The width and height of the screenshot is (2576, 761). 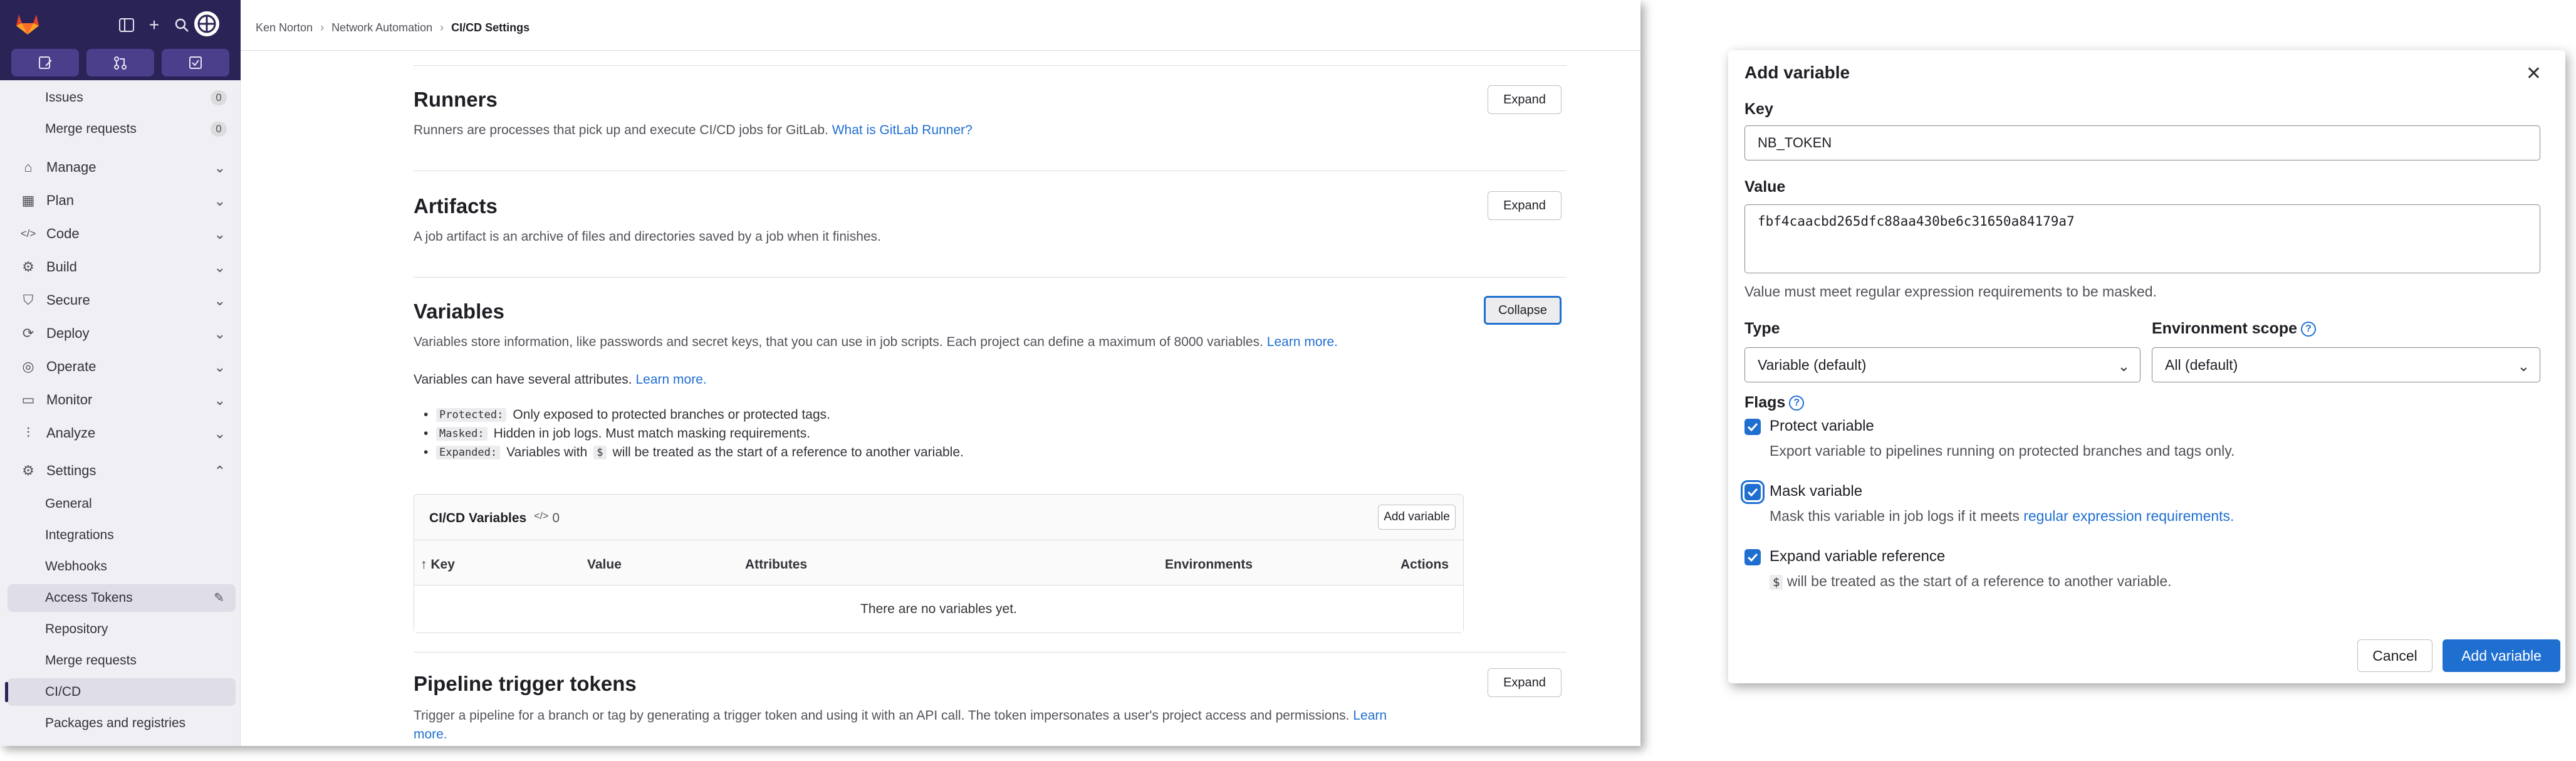 I want to click on breadcrumb-current: CI/CD Settings, so click(x=490, y=27).